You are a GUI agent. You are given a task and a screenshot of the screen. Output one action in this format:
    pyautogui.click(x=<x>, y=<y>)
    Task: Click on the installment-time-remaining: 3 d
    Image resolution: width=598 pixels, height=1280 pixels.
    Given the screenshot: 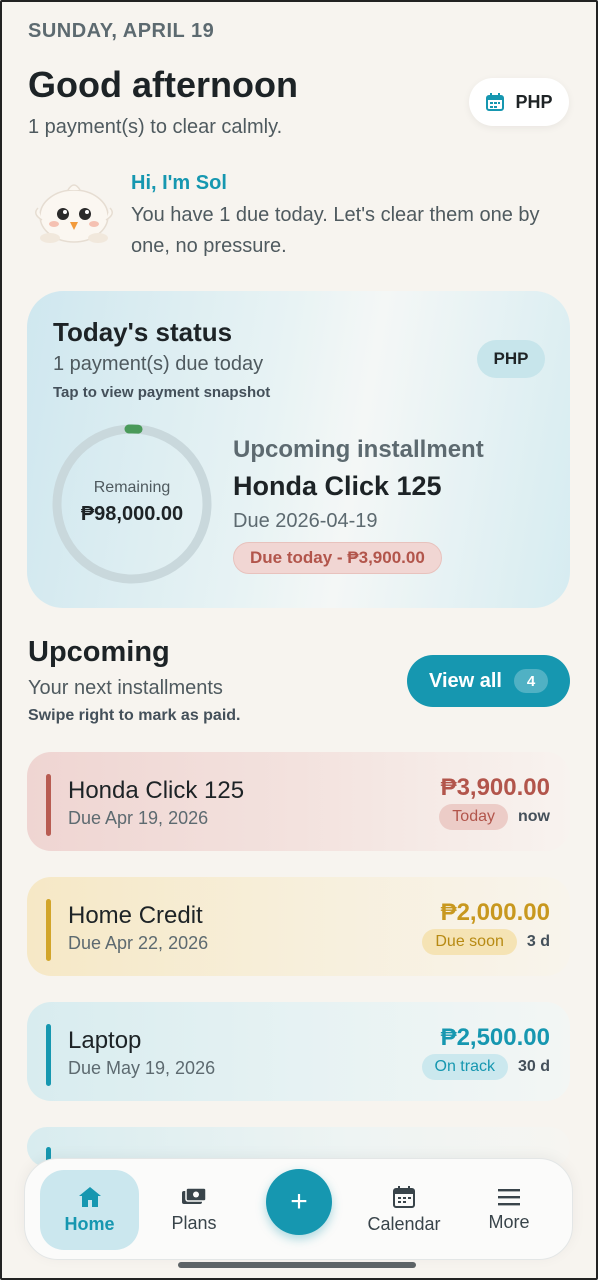 What is the action you would take?
    pyautogui.click(x=538, y=941)
    